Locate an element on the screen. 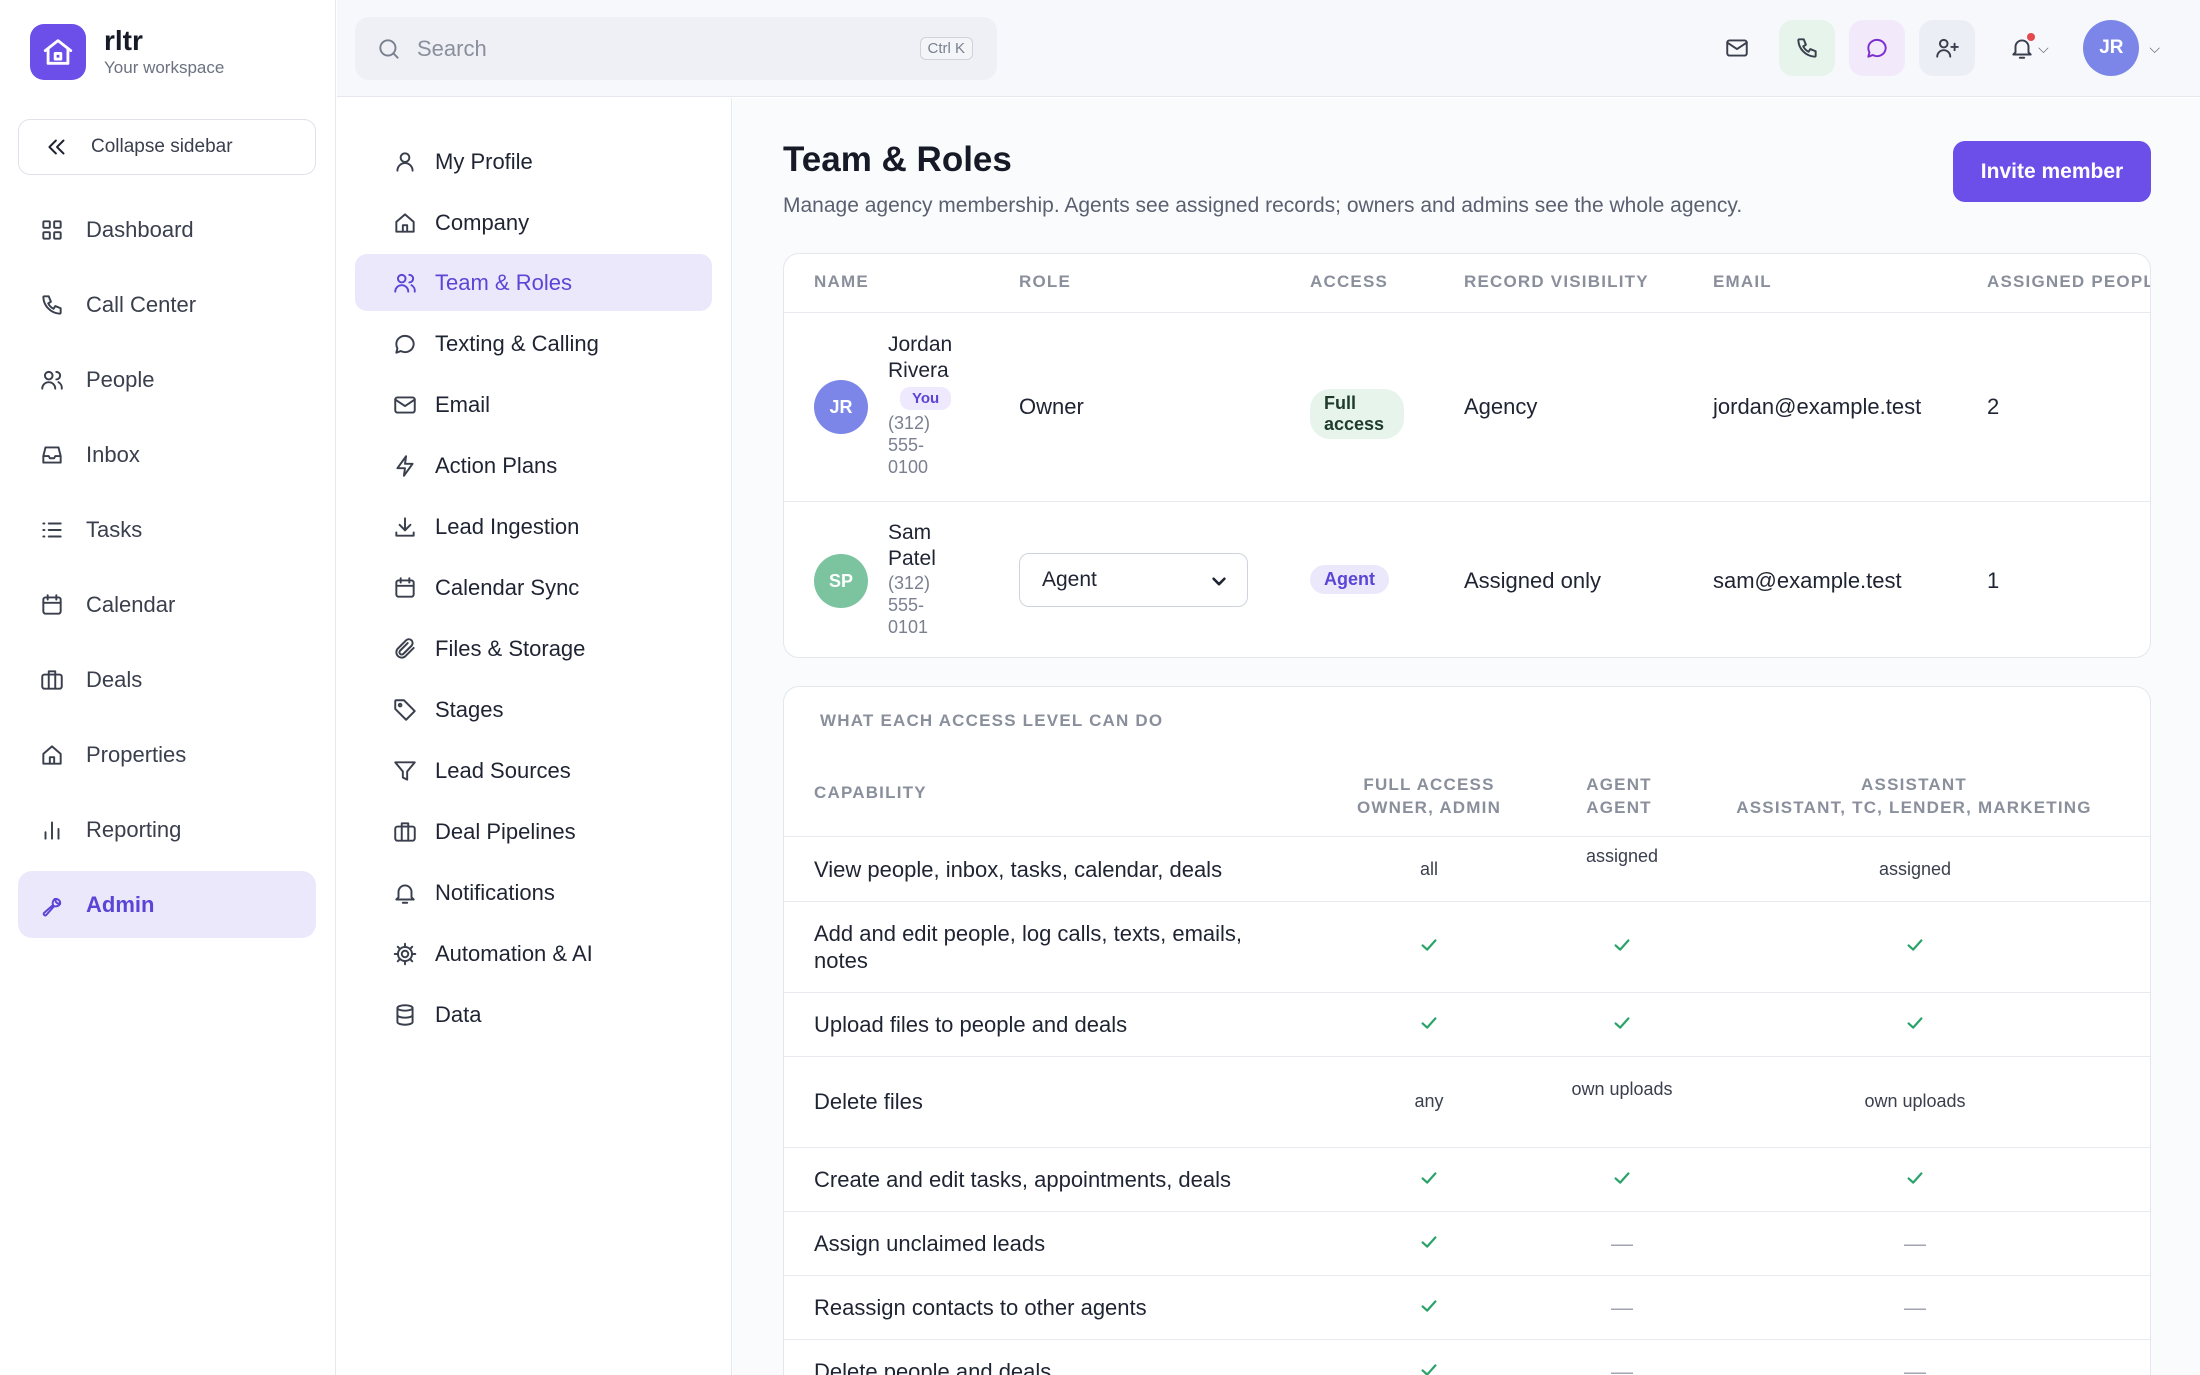  messages-button is located at coordinates (1877, 48).